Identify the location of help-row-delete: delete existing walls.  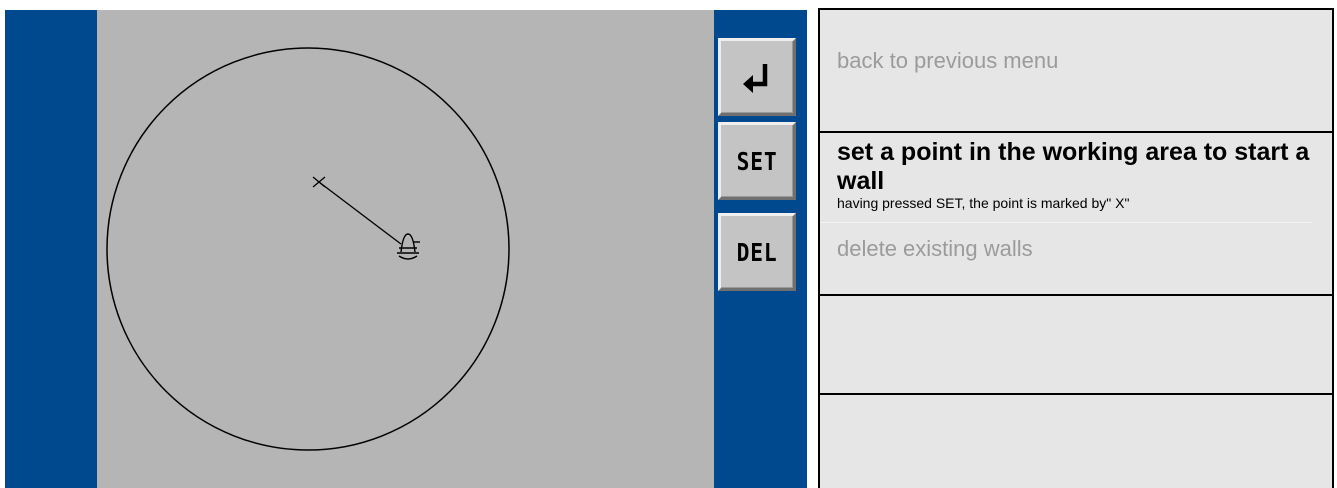
(1076, 248).